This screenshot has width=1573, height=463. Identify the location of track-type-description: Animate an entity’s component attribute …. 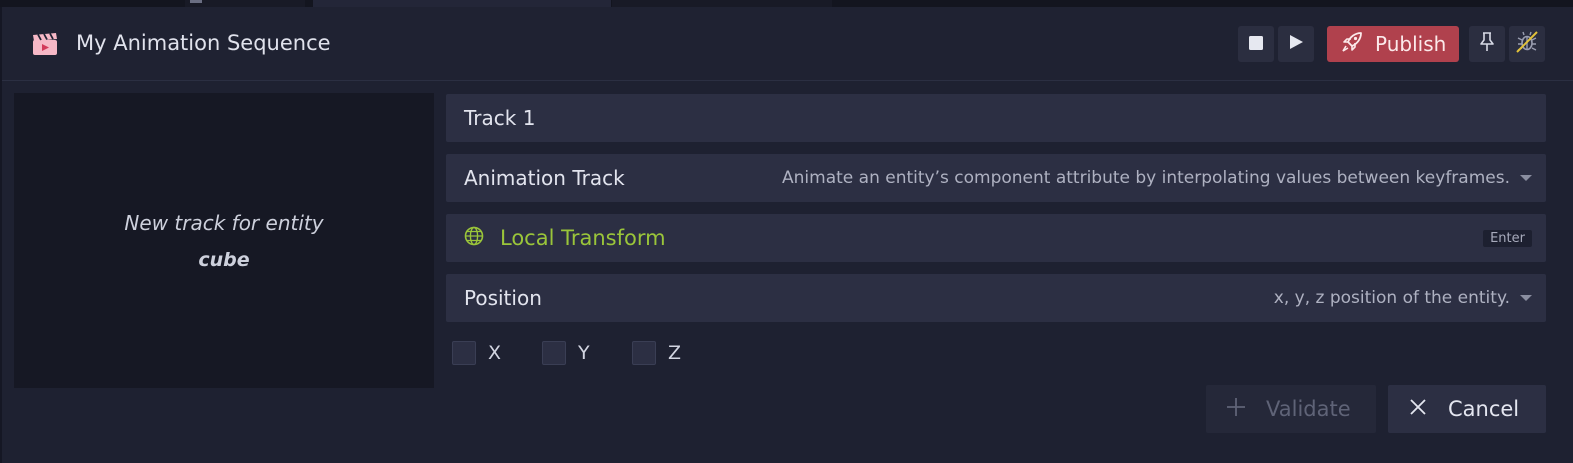
(1146, 178).